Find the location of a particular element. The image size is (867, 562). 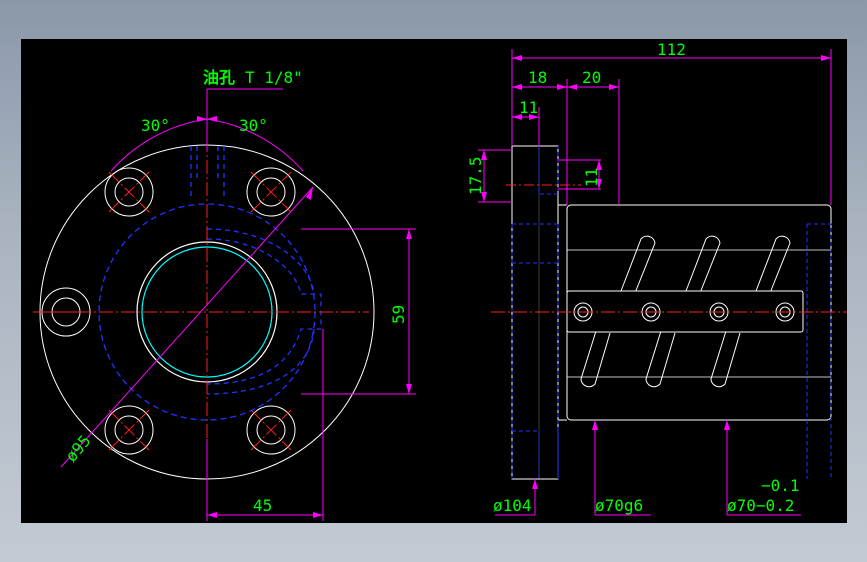

dim-phi70-tol-label: ø70−0.2 is located at coordinates (760, 505).